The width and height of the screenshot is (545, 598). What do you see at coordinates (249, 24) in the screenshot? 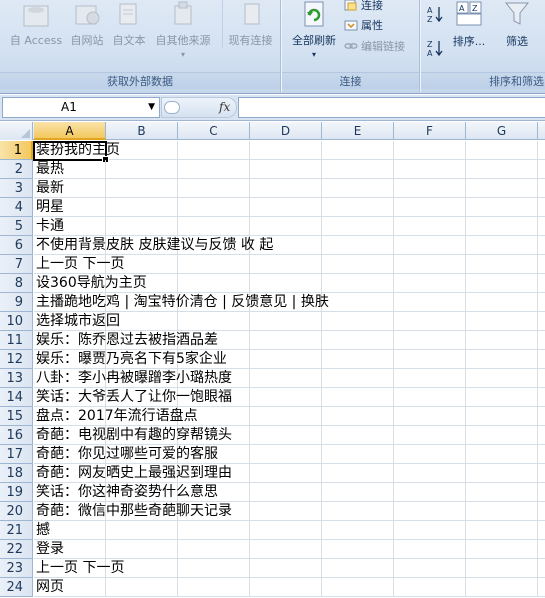
I see `existing-connections-button: 现有连接` at bounding box center [249, 24].